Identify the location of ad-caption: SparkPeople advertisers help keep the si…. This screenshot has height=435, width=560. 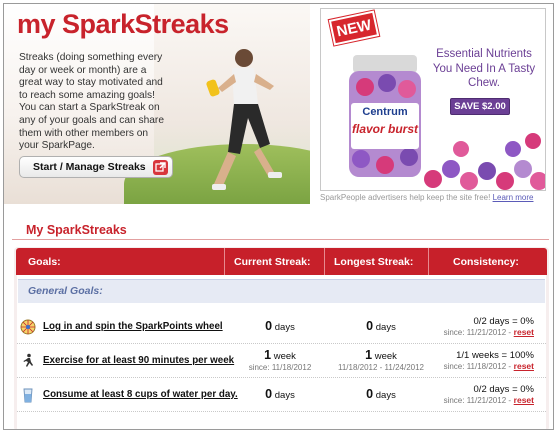
(427, 197).